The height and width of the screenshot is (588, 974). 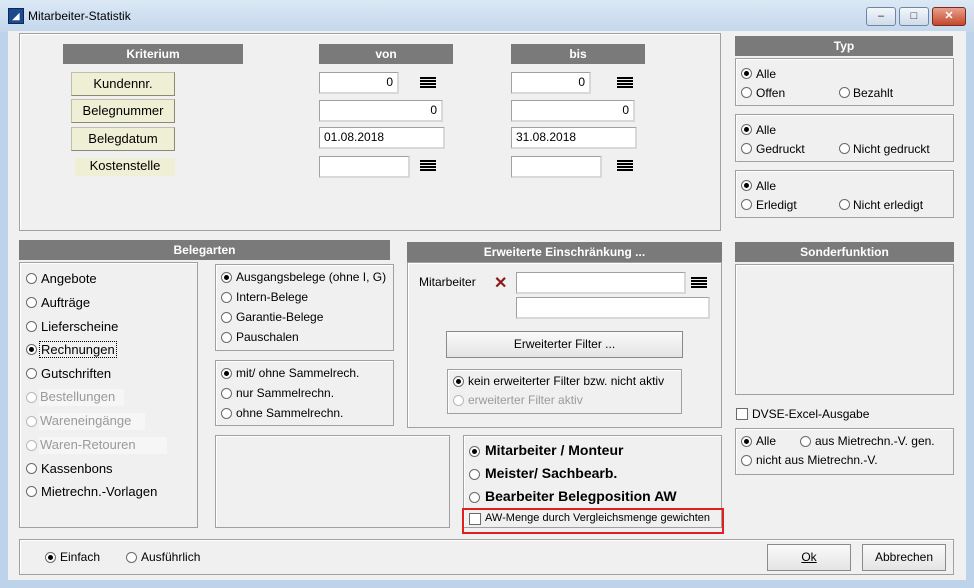 What do you see at coordinates (949, 16) in the screenshot?
I see `close-button: ✕` at bounding box center [949, 16].